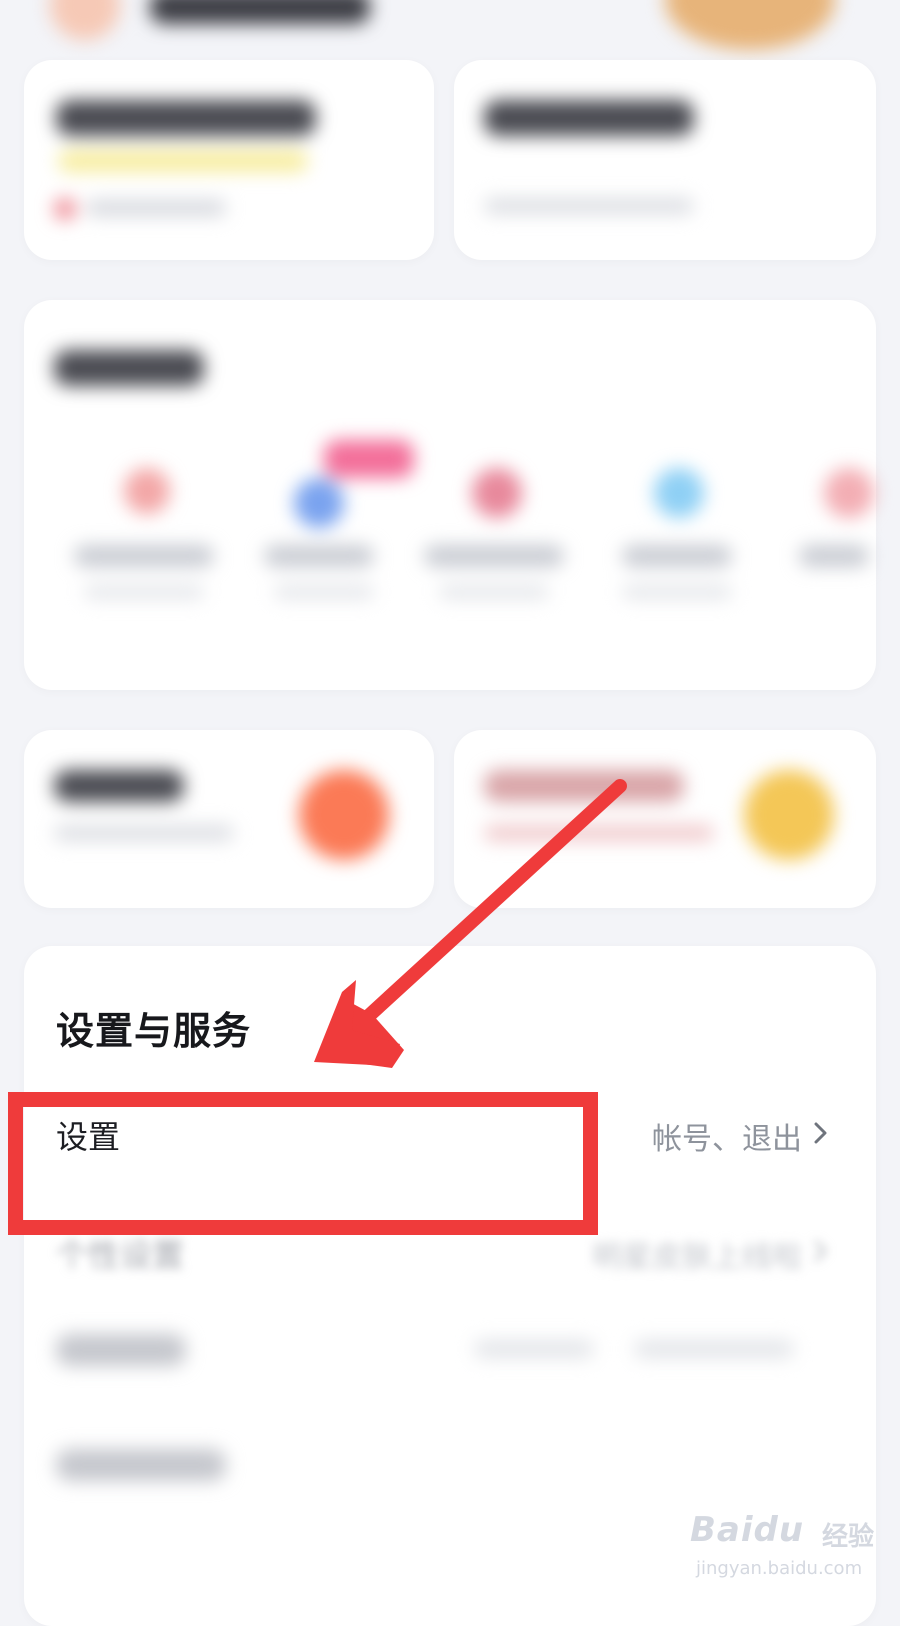 Image resolution: width=900 pixels, height=1626 pixels. I want to click on watermark: Baidu 经验 jingyan.baidu.com, so click(790, 1550).